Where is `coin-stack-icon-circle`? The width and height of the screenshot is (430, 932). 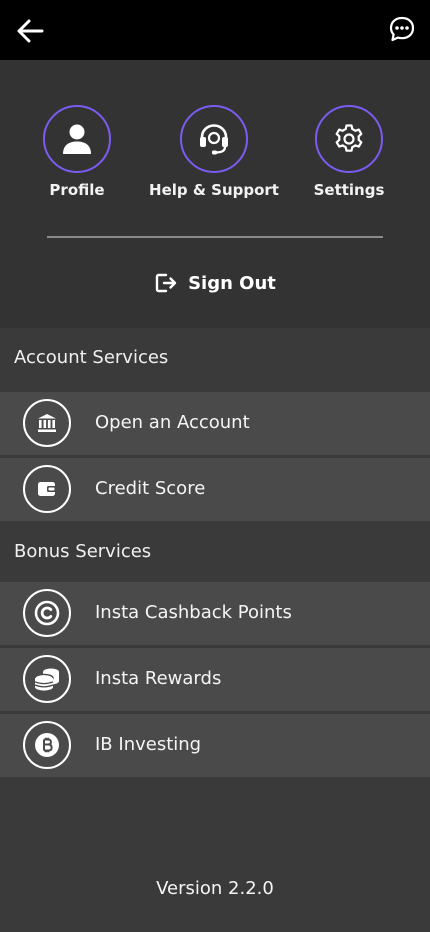 coin-stack-icon-circle is located at coordinates (47, 679).